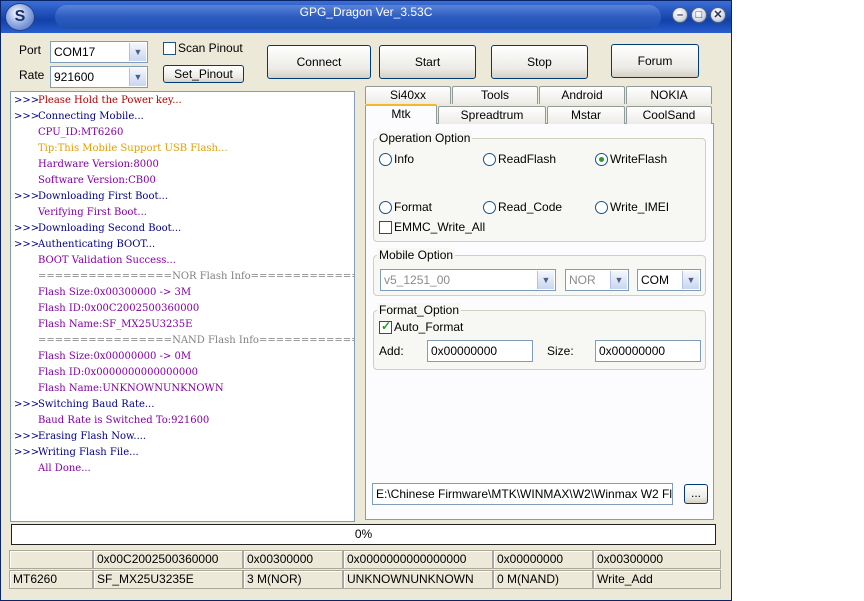 This screenshot has height=601, width=864. What do you see at coordinates (124, 420) in the screenshot?
I see `log-line: Baud Rate is Switched To:921600` at bounding box center [124, 420].